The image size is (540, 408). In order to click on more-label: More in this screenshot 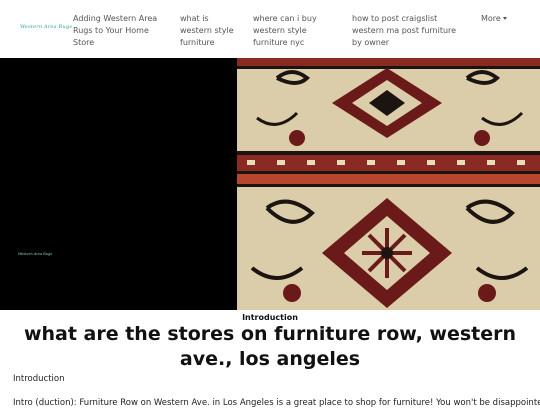, I will do `click(491, 18)`.